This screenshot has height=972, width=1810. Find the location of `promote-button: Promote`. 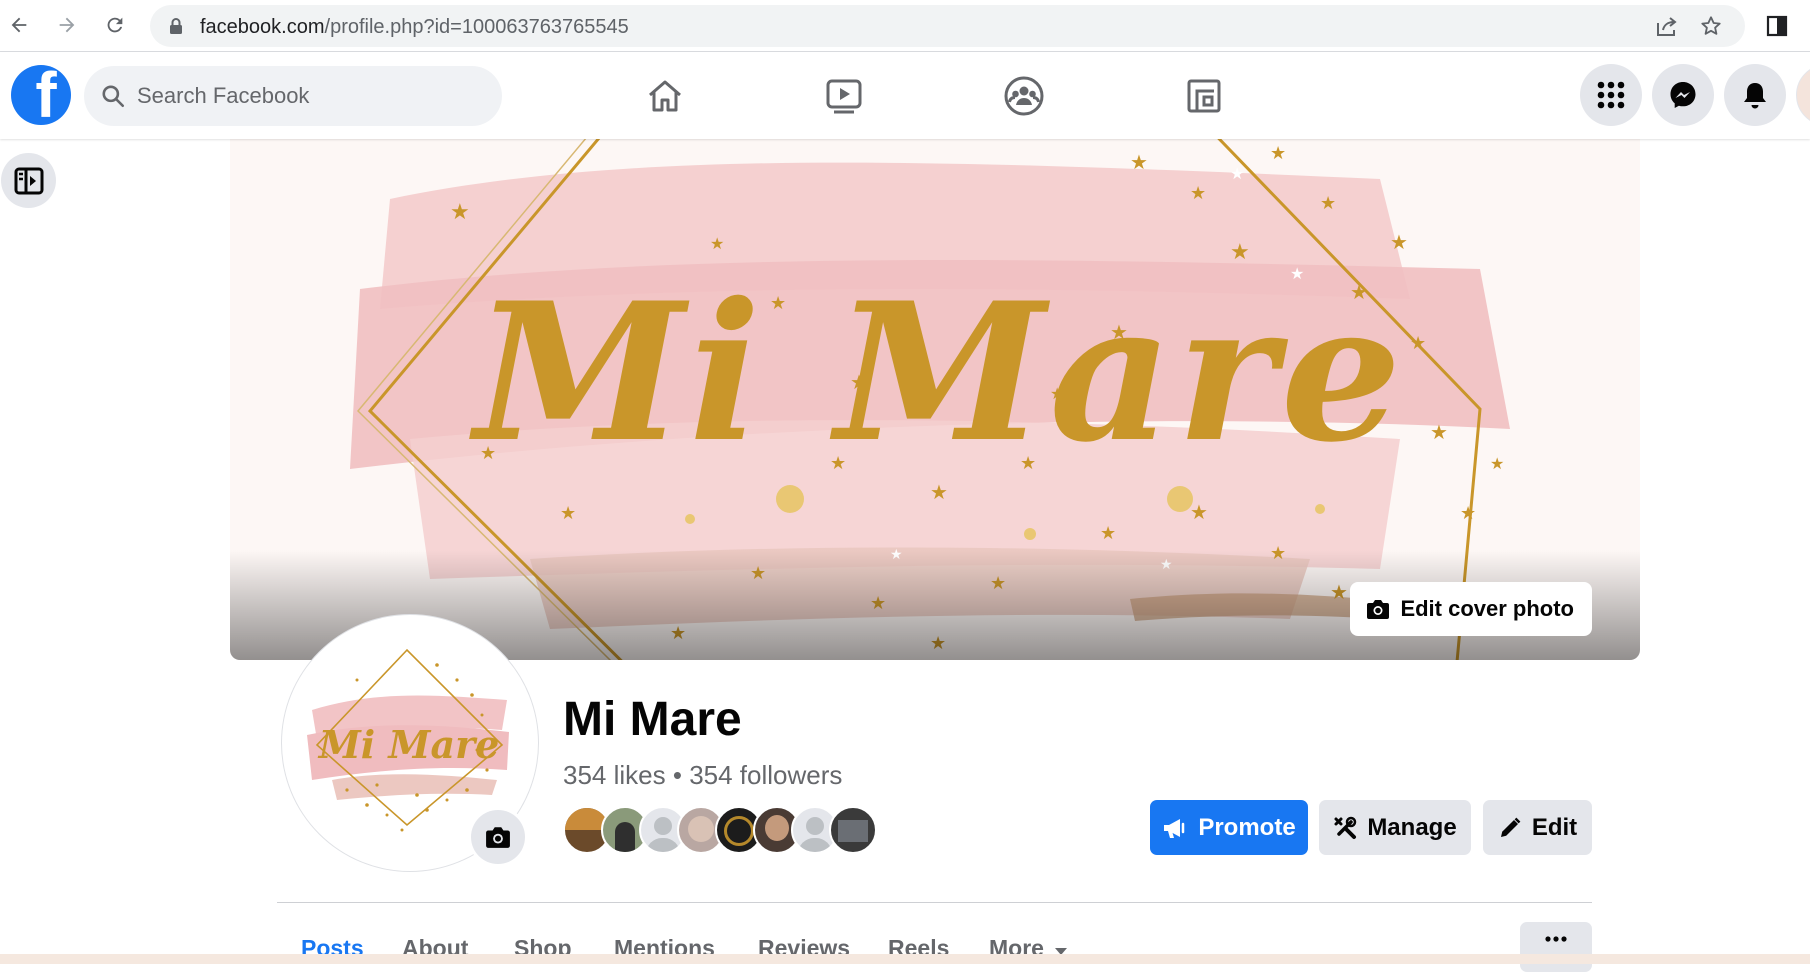

promote-button: Promote is located at coordinates (1229, 827).